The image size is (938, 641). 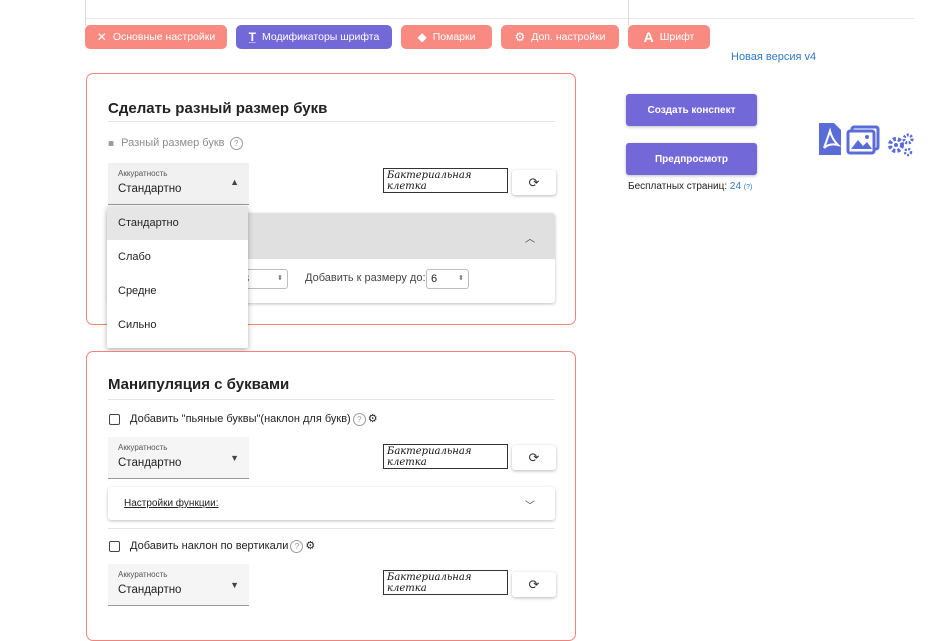 What do you see at coordinates (321, 37) in the screenshot?
I see `tab-font-modifiers-label: Модификаторы шрифта` at bounding box center [321, 37].